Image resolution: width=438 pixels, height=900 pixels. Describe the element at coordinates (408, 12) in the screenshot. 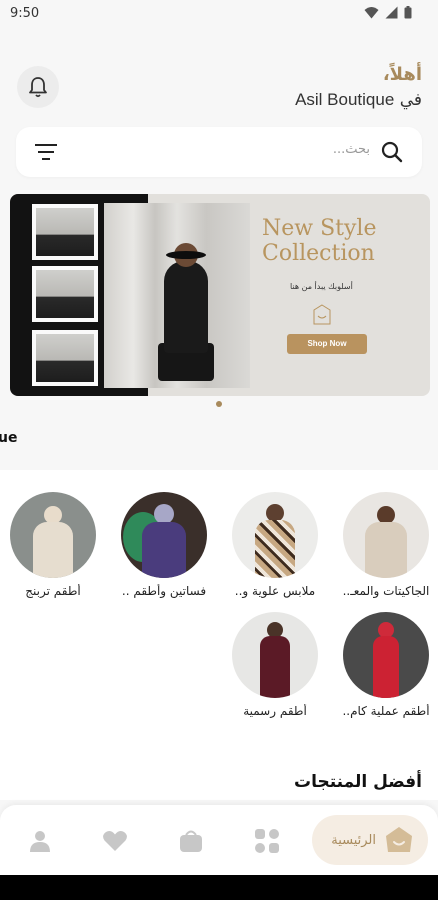

I see `battery-icon` at that location.